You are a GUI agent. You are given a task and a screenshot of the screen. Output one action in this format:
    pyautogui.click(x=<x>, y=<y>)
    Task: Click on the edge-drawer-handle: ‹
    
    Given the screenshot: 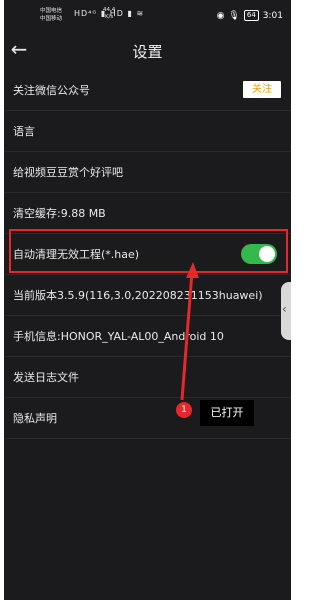 What is the action you would take?
    pyautogui.click(x=286, y=311)
    